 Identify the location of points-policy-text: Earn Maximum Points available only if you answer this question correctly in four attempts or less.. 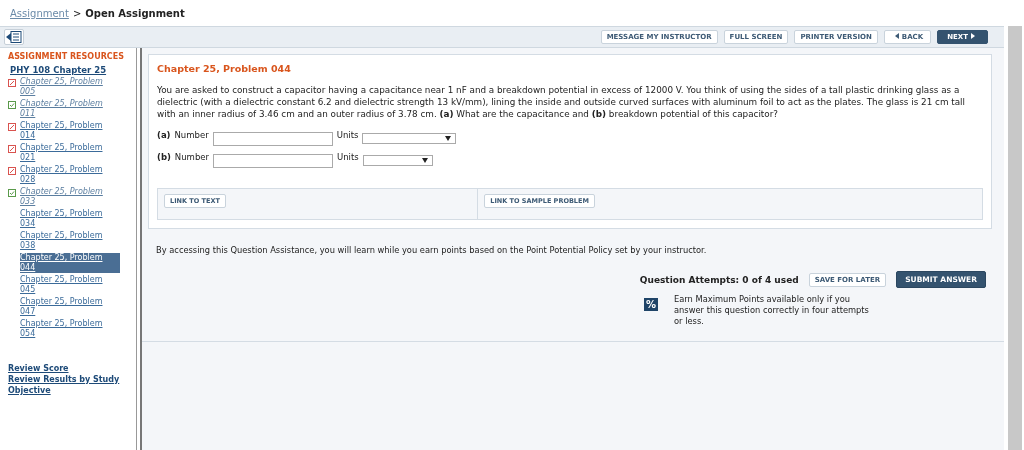
(772, 310).